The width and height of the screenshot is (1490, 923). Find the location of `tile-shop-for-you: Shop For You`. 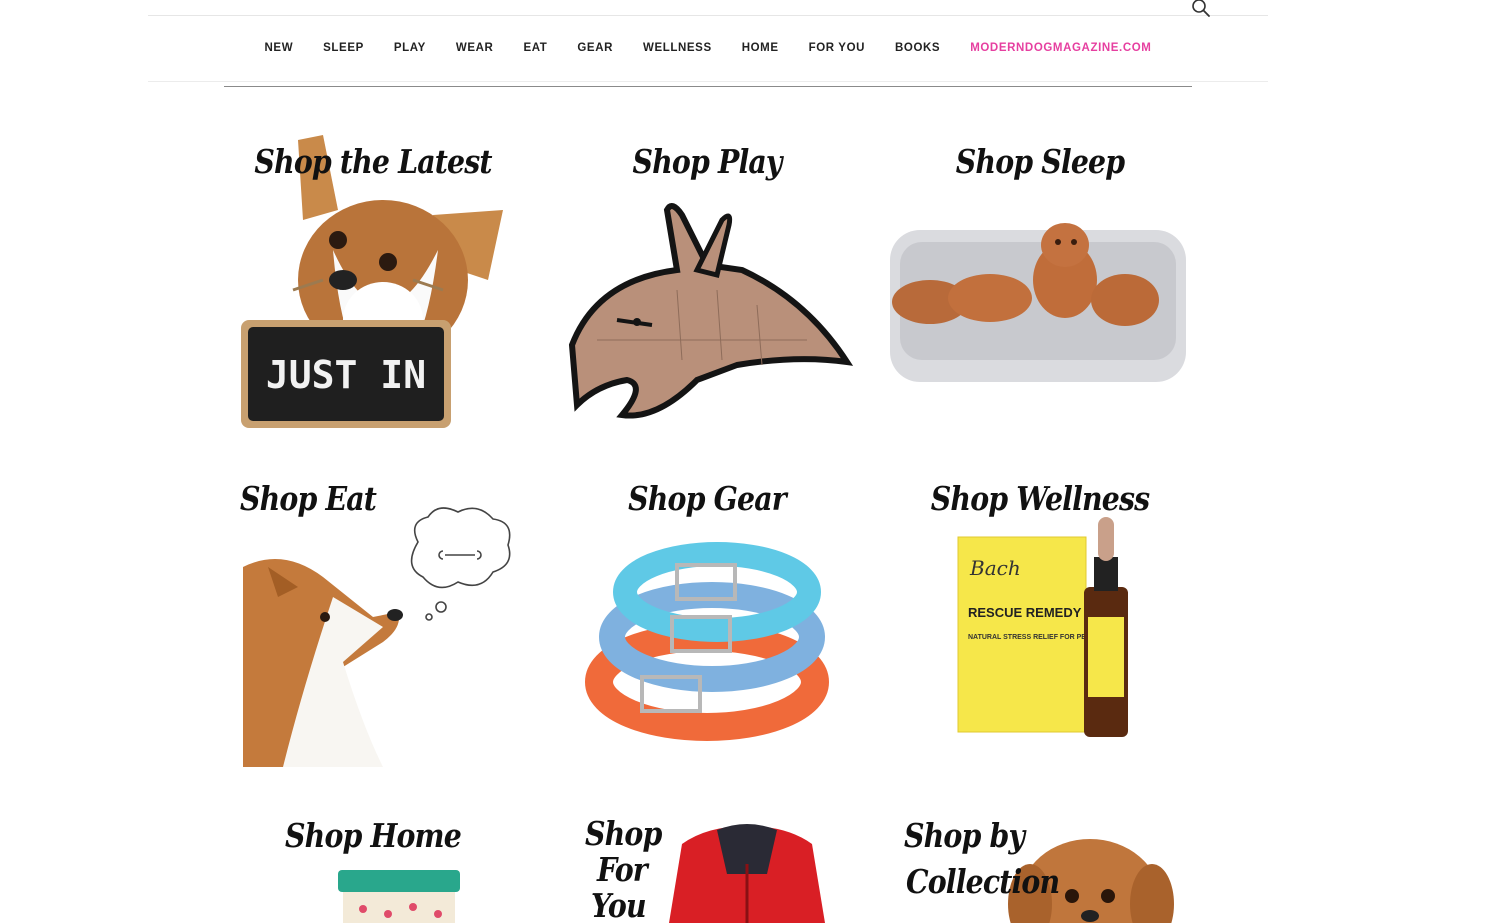

tile-shop-for-you: Shop For You is located at coordinates (707, 863).